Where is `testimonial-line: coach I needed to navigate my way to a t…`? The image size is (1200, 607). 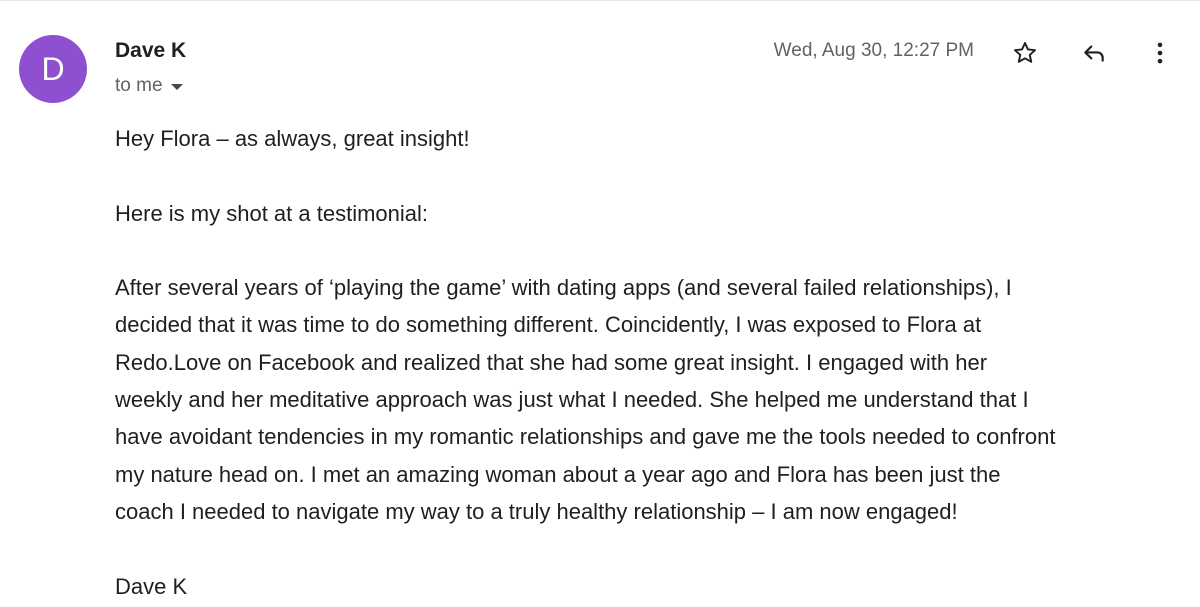 testimonial-line: coach I needed to navigate my way to a t… is located at coordinates (536, 511).